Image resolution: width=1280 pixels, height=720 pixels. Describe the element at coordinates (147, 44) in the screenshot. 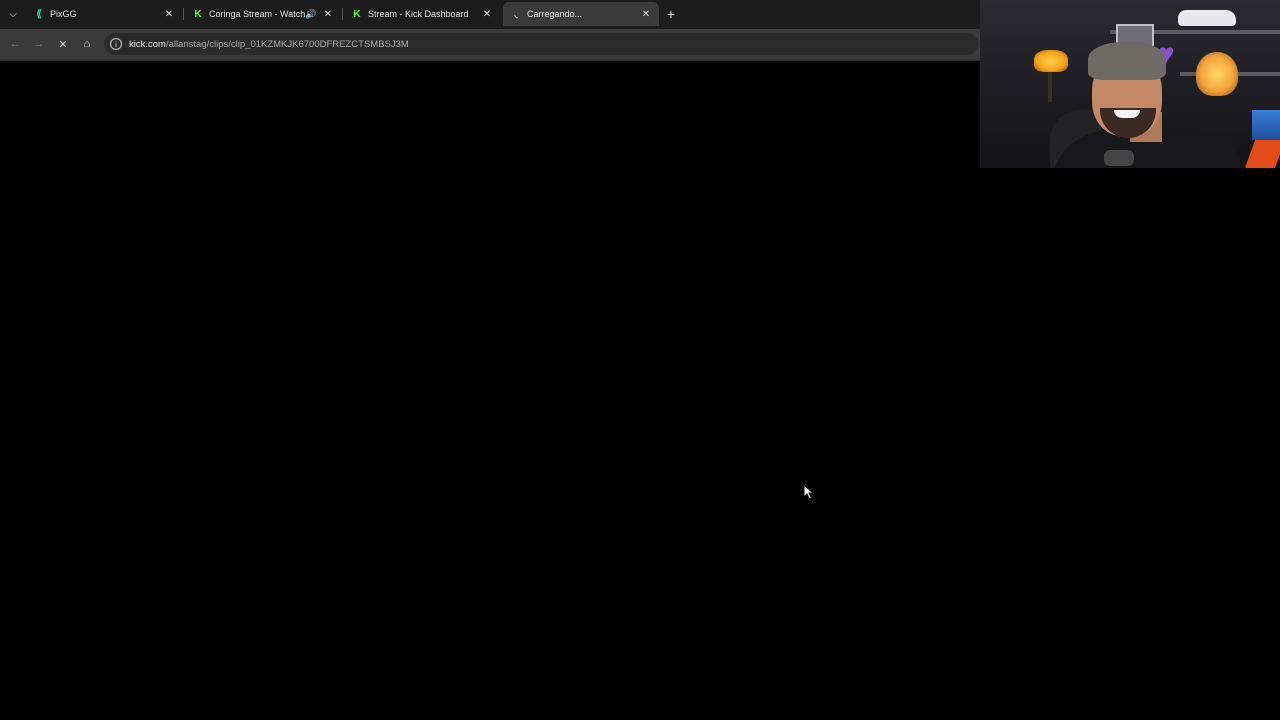

I see `url-host: kick.com` at that location.